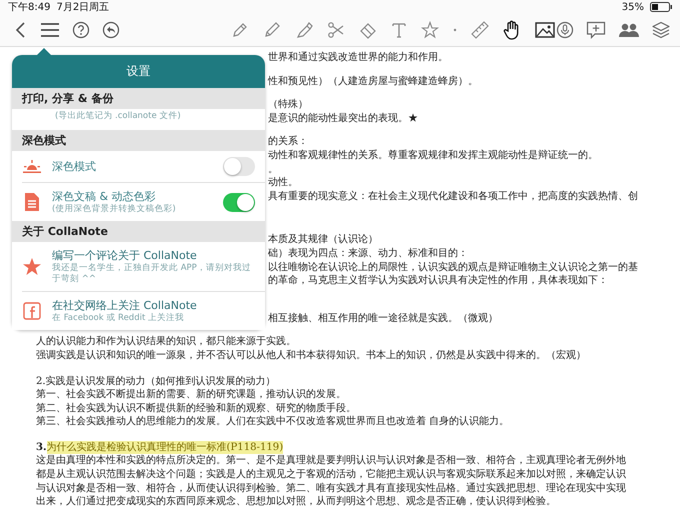  I want to click on document-text-line: 具有重要的现实意义：在社会主义现代化建设和各项工作中，把高度的实践热情、创, so click(453, 197).